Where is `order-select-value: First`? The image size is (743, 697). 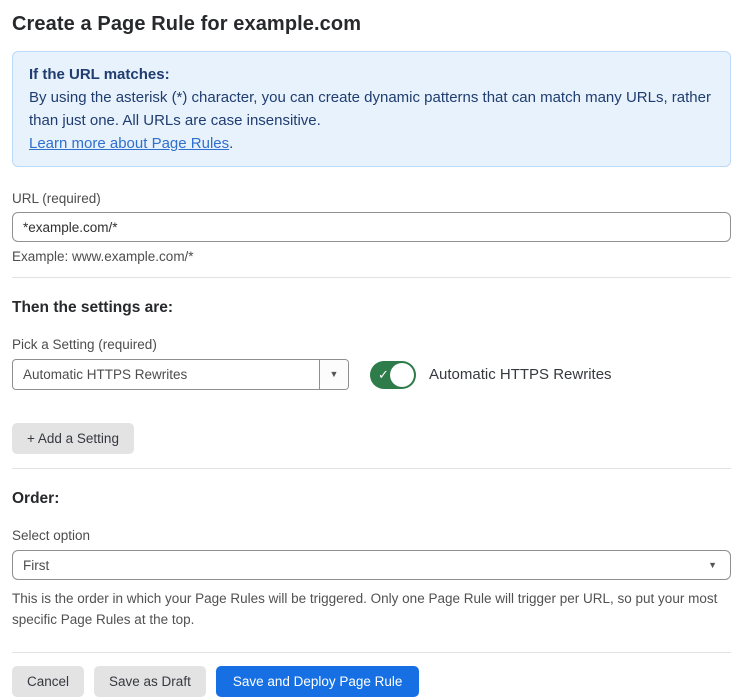
order-select-value: First is located at coordinates (36, 565).